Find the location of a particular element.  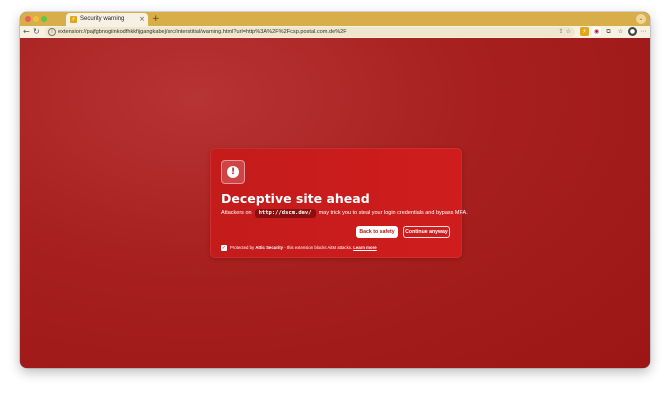

close-window-button is located at coordinates (28, 19).